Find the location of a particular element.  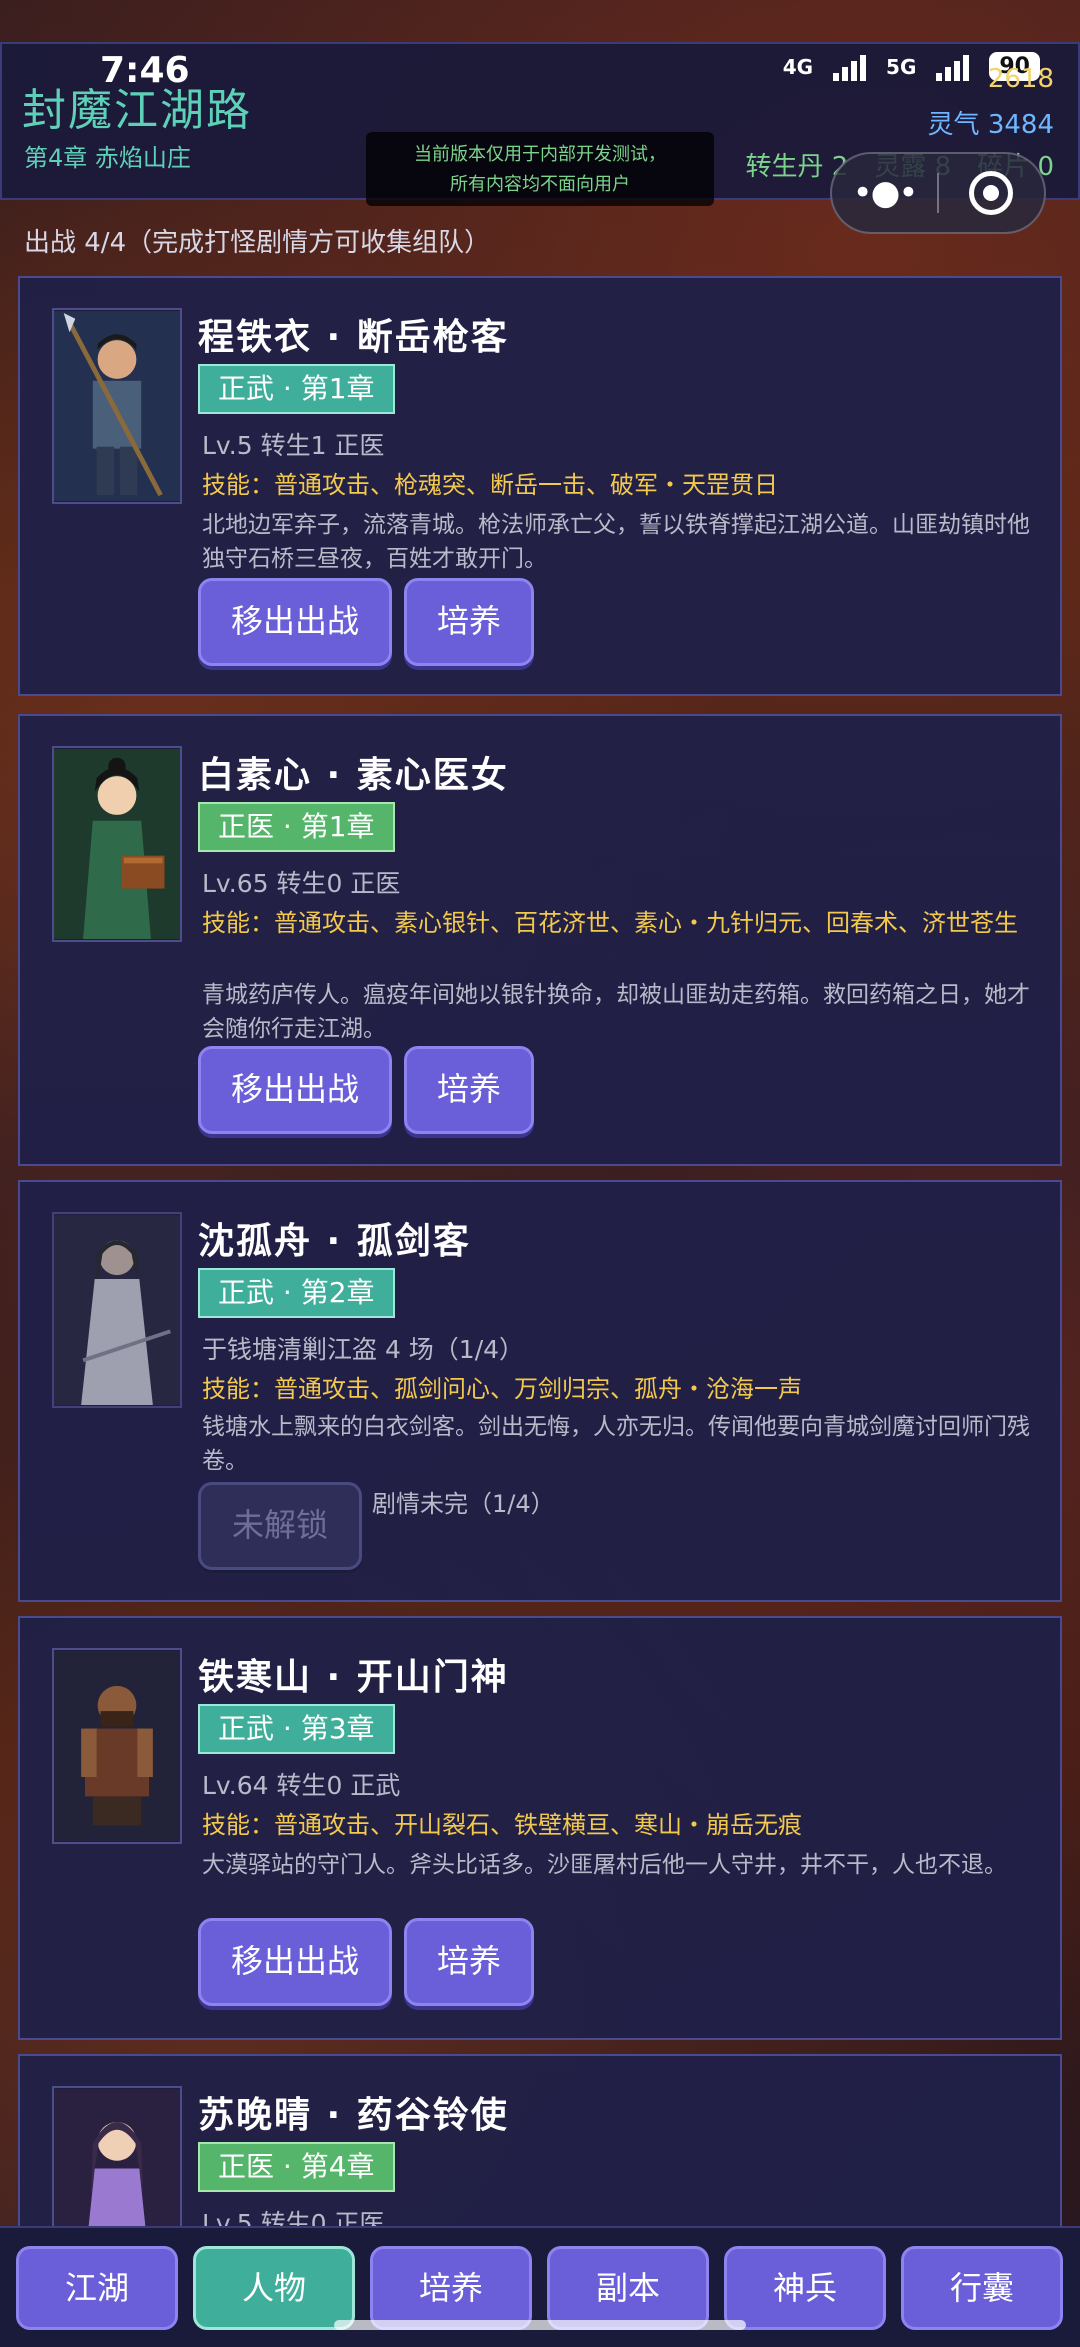

party-count-line: 出战 4/4（完成打怪剧情方可收集组队） is located at coordinates (257, 243).